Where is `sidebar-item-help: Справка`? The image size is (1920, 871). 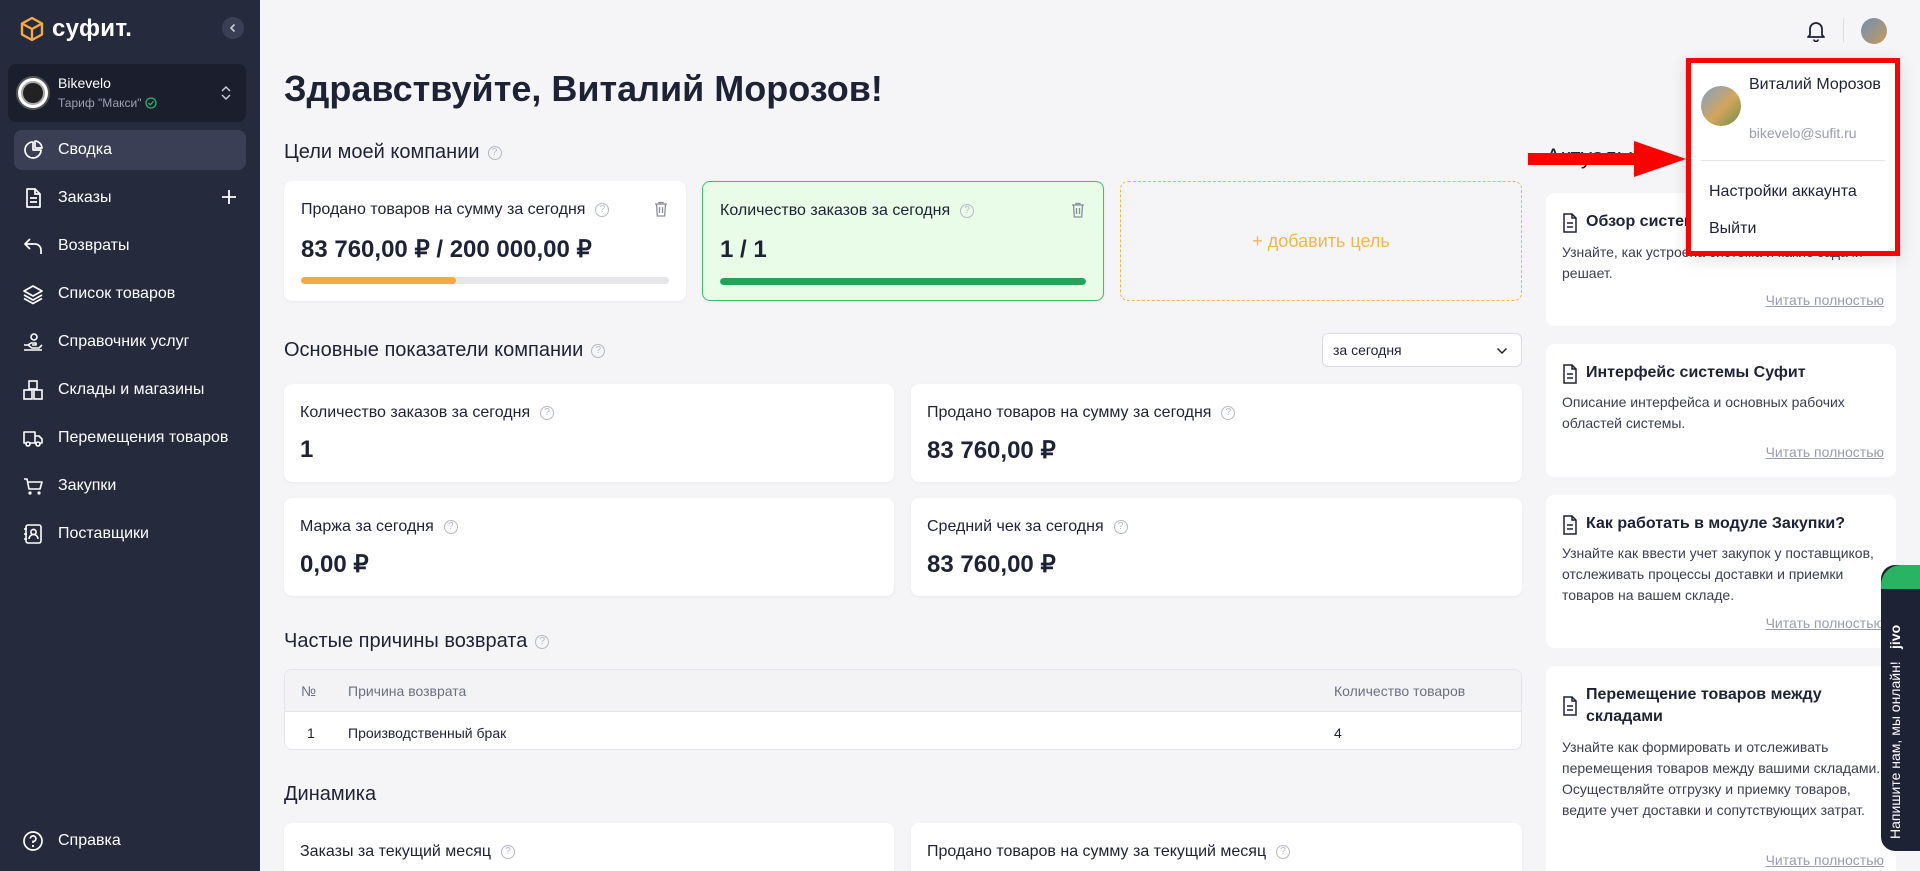
sidebar-item-help: Справка is located at coordinates (71, 841).